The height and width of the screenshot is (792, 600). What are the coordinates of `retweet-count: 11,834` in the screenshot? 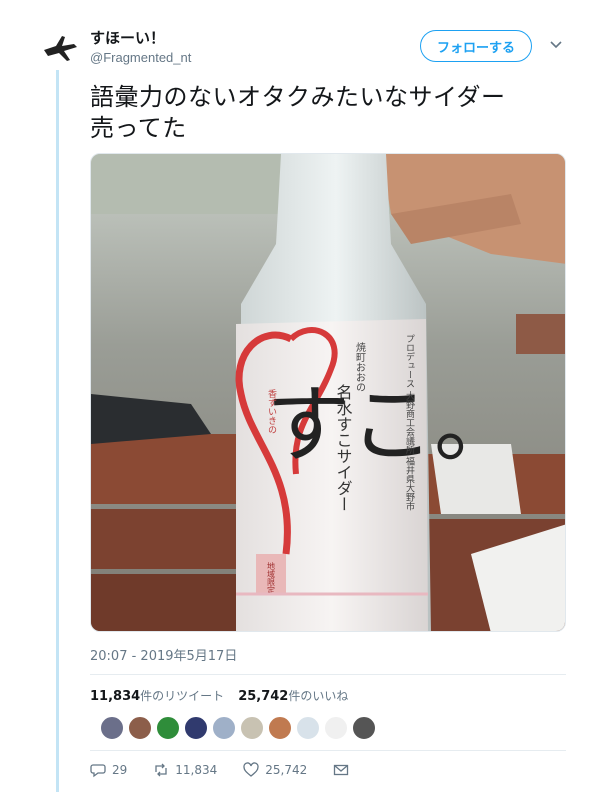 It's located at (196, 770).